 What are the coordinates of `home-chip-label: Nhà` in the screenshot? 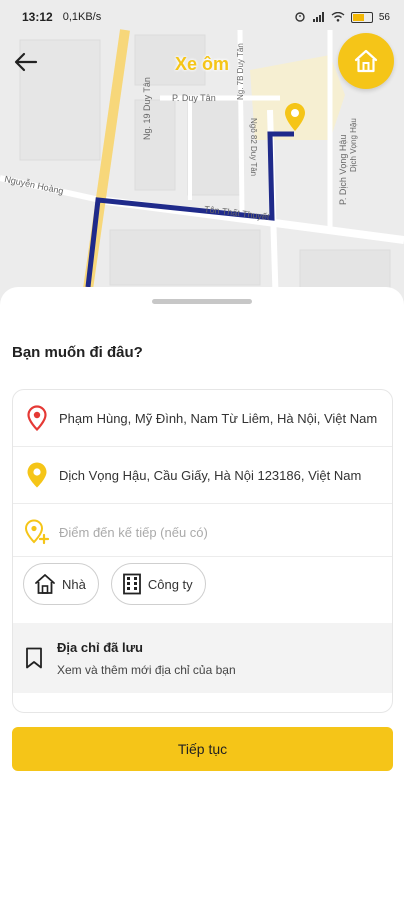 It's located at (74, 584).